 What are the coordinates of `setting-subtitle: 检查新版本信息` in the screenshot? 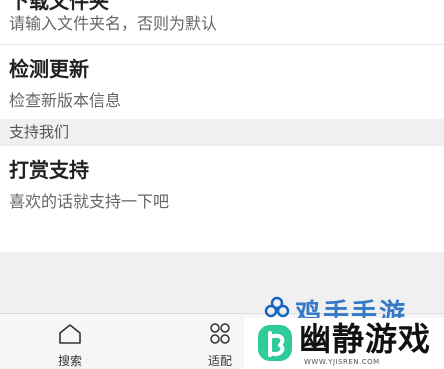 It's located at (65, 100).